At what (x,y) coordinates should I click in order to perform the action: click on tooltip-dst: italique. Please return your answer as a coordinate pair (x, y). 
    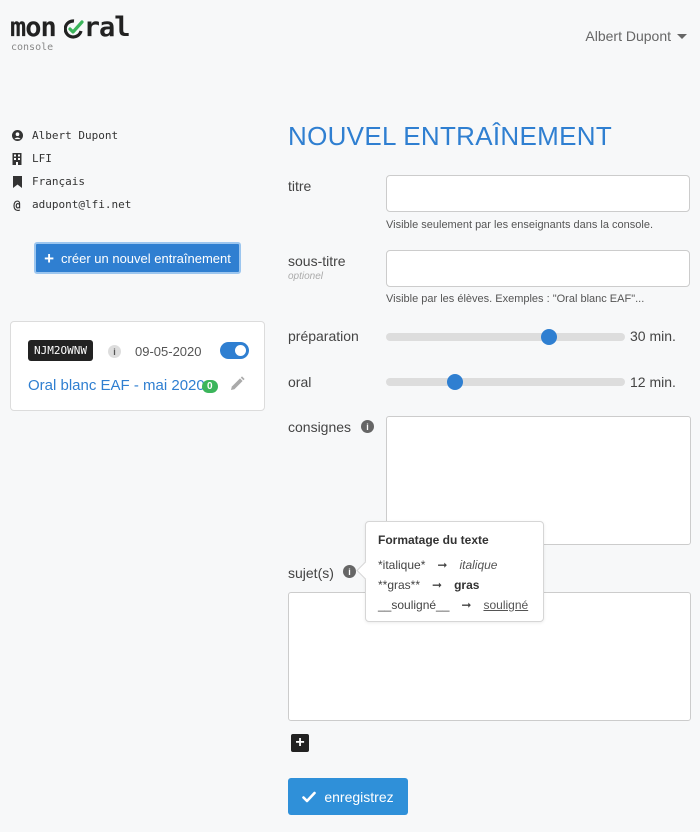
    Looking at the image, I should click on (478, 565).